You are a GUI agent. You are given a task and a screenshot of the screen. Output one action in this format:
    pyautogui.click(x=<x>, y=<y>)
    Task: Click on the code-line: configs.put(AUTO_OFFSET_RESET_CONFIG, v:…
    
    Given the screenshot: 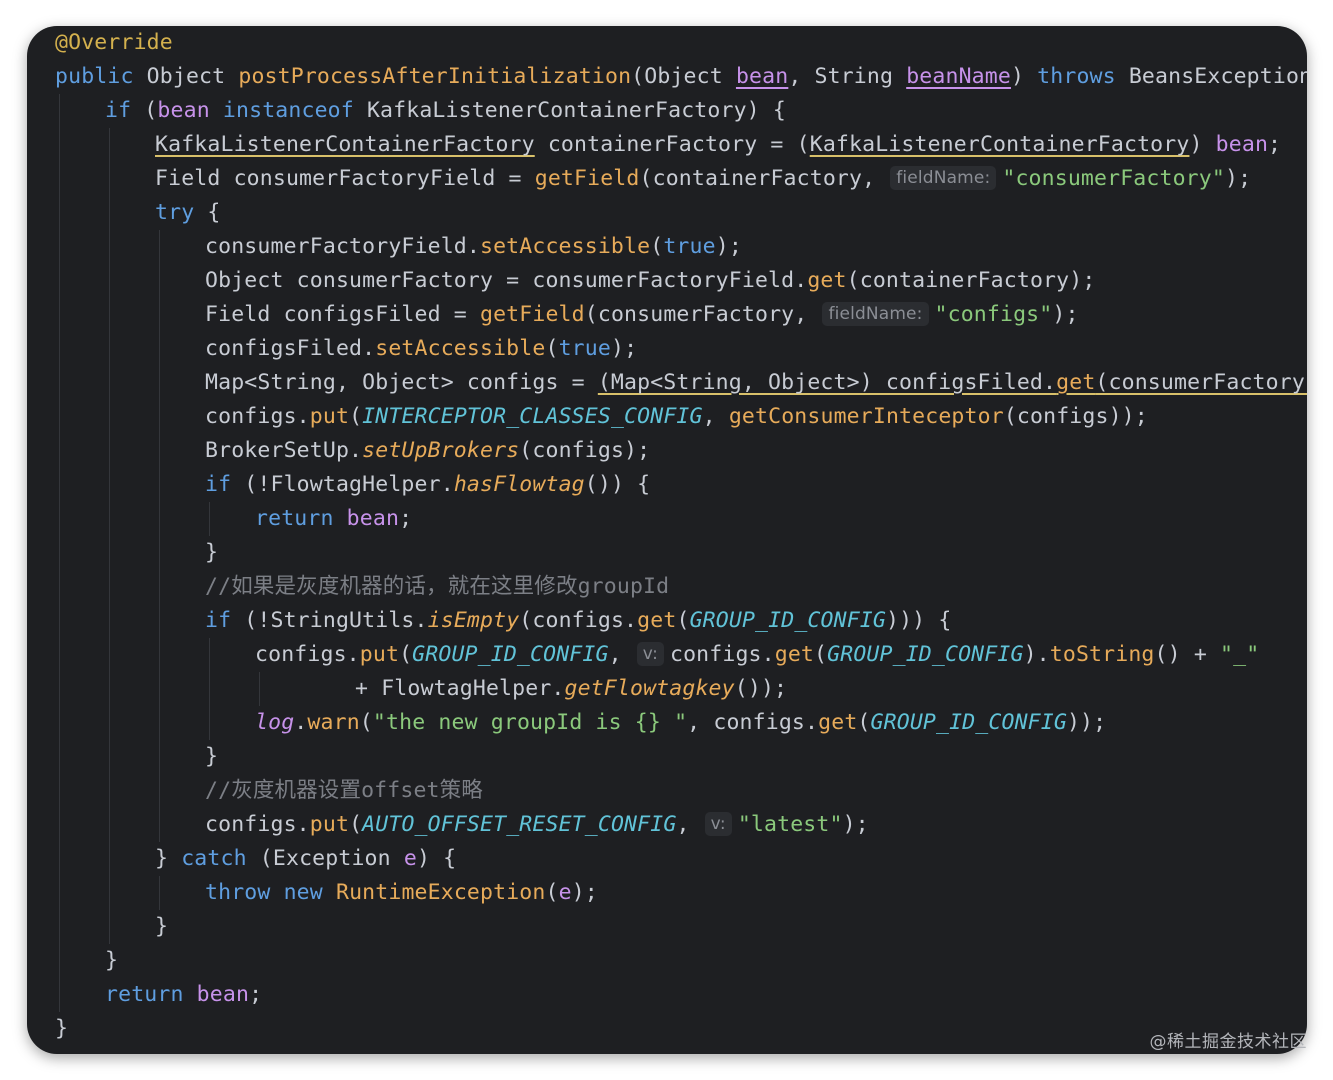 What is the action you would take?
    pyautogui.click(x=667, y=825)
    